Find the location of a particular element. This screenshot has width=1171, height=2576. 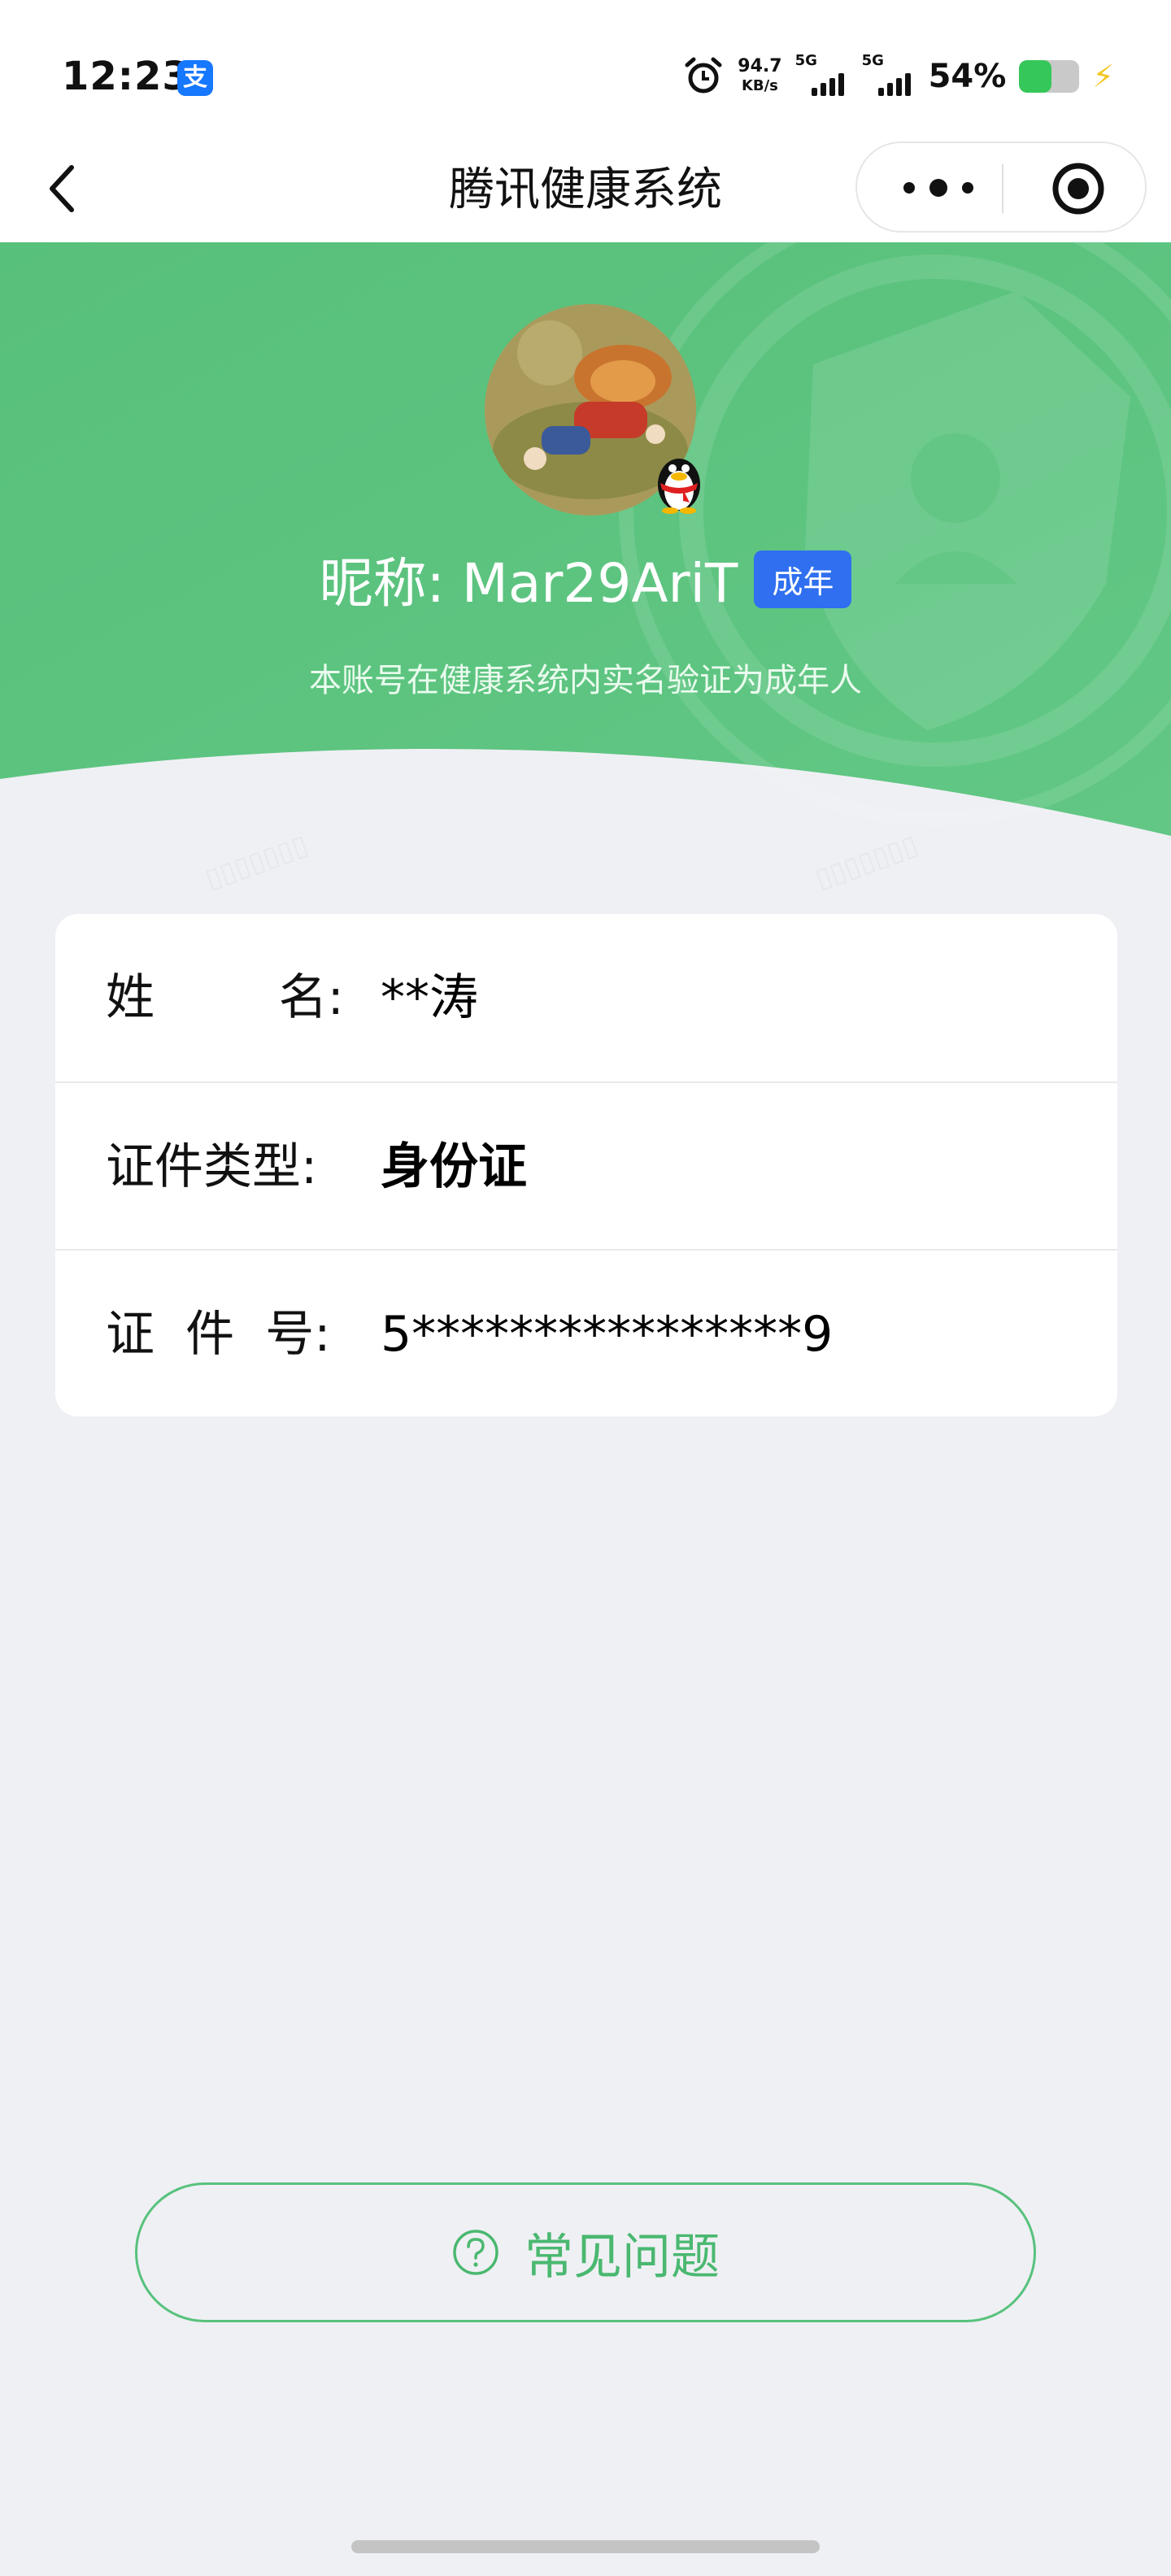

nickname-row: 昵称: Mar29AriT 成年 is located at coordinates (585, 579).